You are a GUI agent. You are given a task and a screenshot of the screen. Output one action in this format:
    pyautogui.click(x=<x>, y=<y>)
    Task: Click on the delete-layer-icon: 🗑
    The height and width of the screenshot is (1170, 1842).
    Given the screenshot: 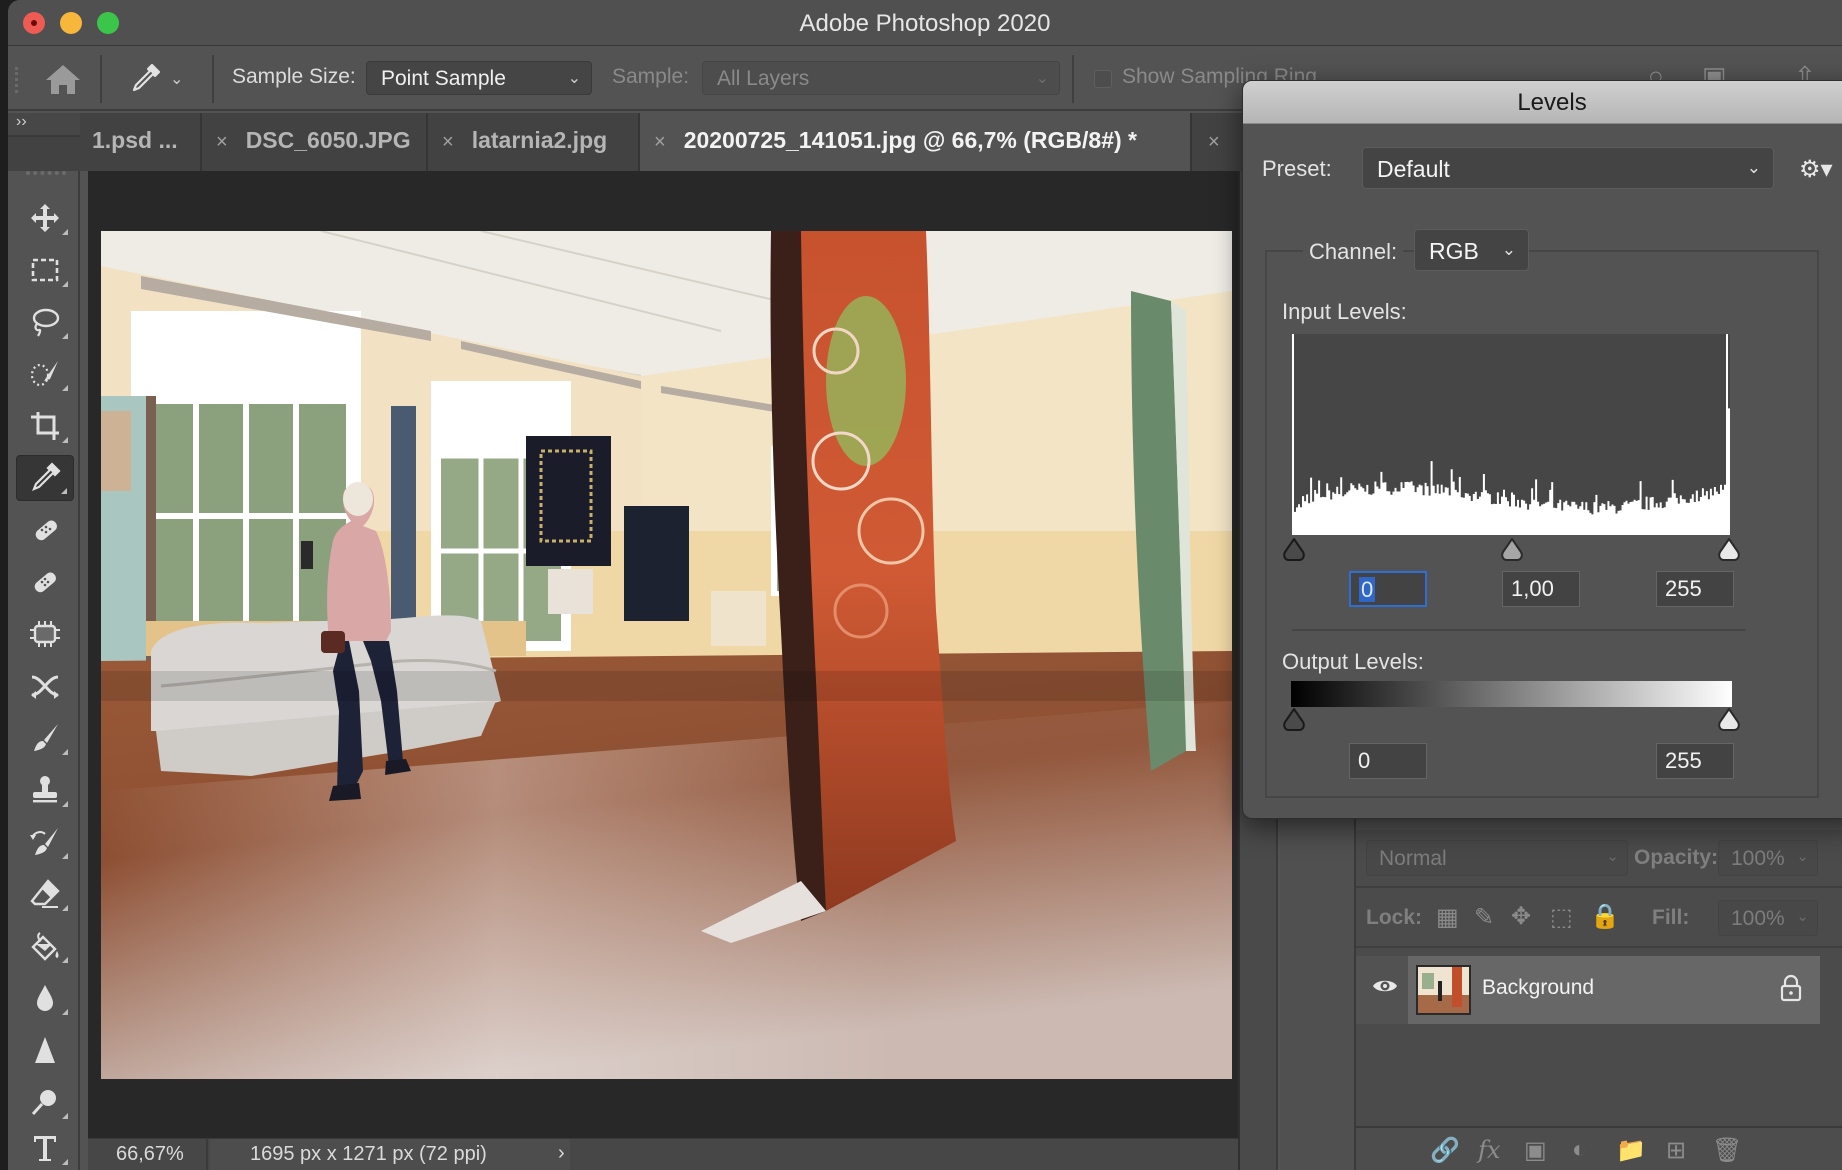 What is the action you would take?
    pyautogui.click(x=1727, y=1150)
    